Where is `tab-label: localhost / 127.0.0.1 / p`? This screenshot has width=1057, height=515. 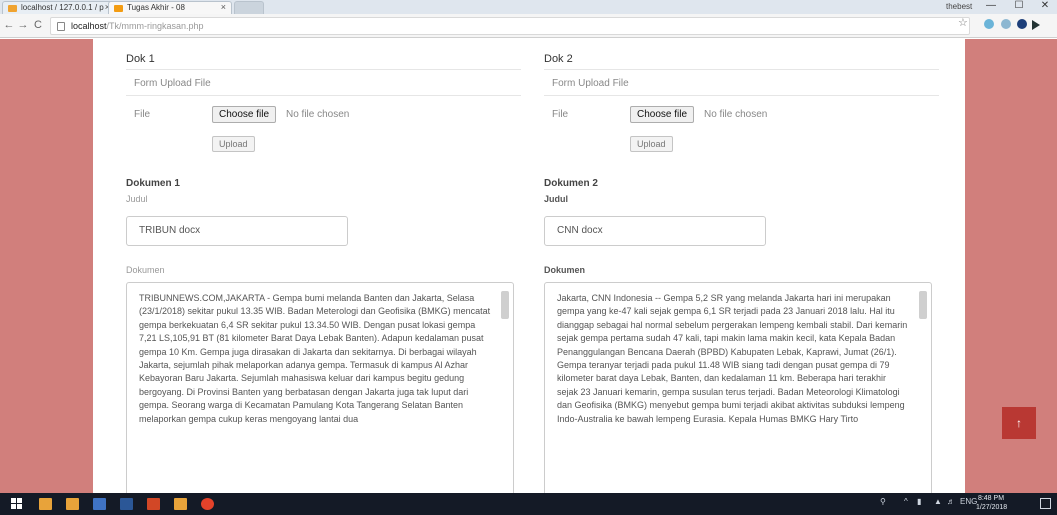
tab-label: localhost / 127.0.0.1 / p is located at coordinates (62, 7).